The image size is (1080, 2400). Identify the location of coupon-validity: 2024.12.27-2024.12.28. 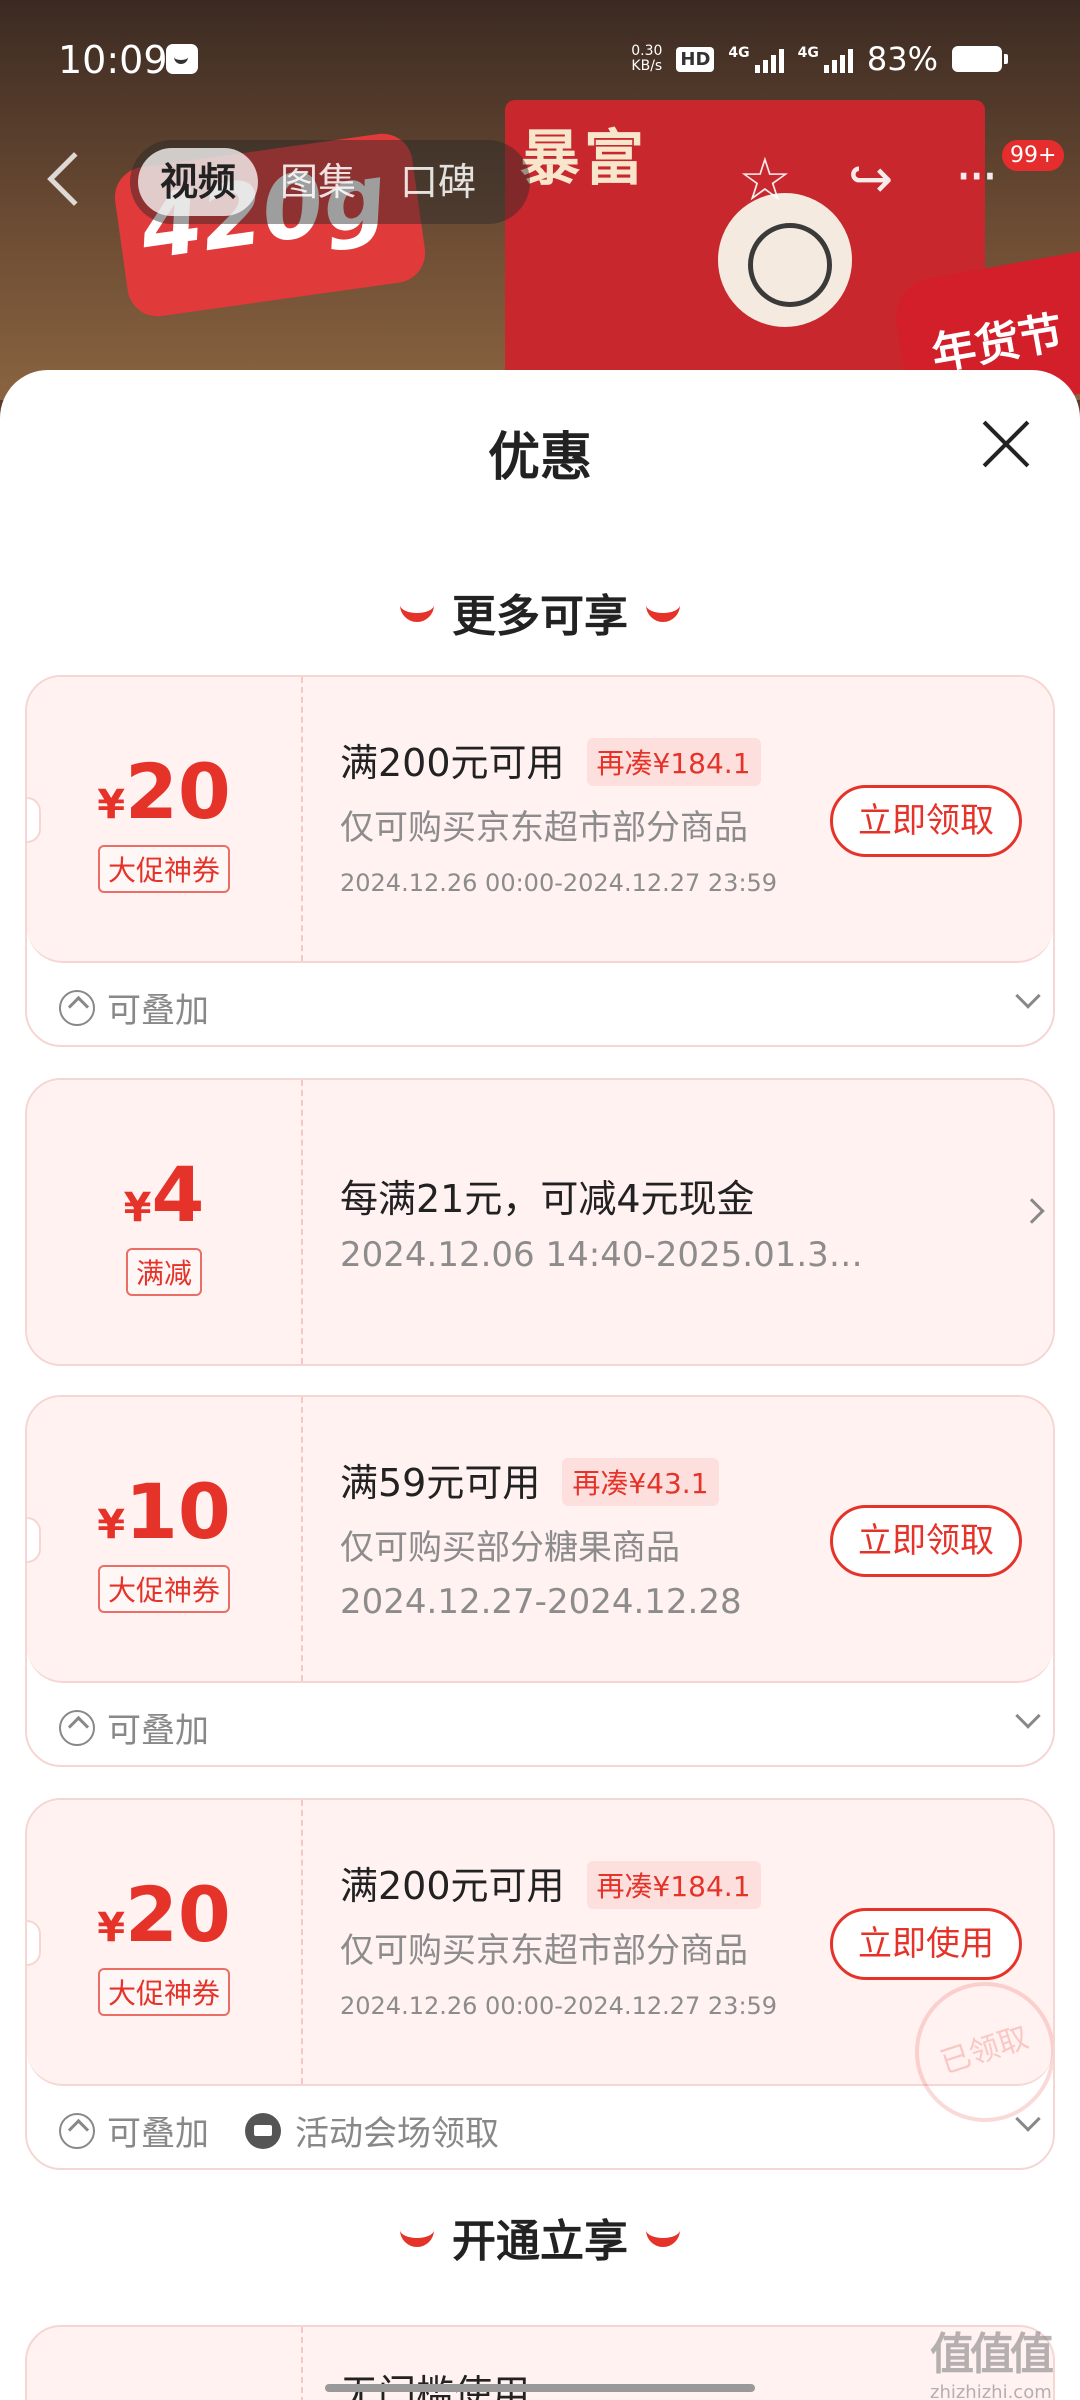
(541, 1602).